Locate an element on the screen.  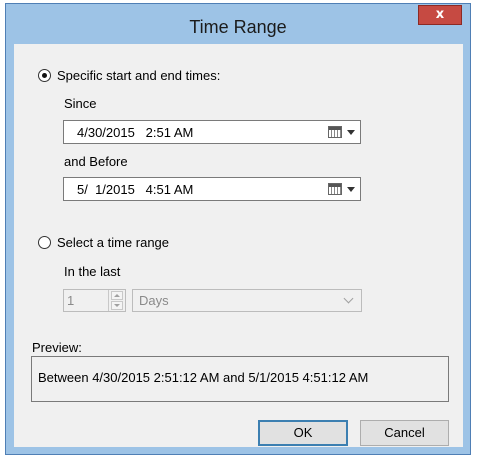
specific-times-option: Specific start and end times: is located at coordinates (129, 75).